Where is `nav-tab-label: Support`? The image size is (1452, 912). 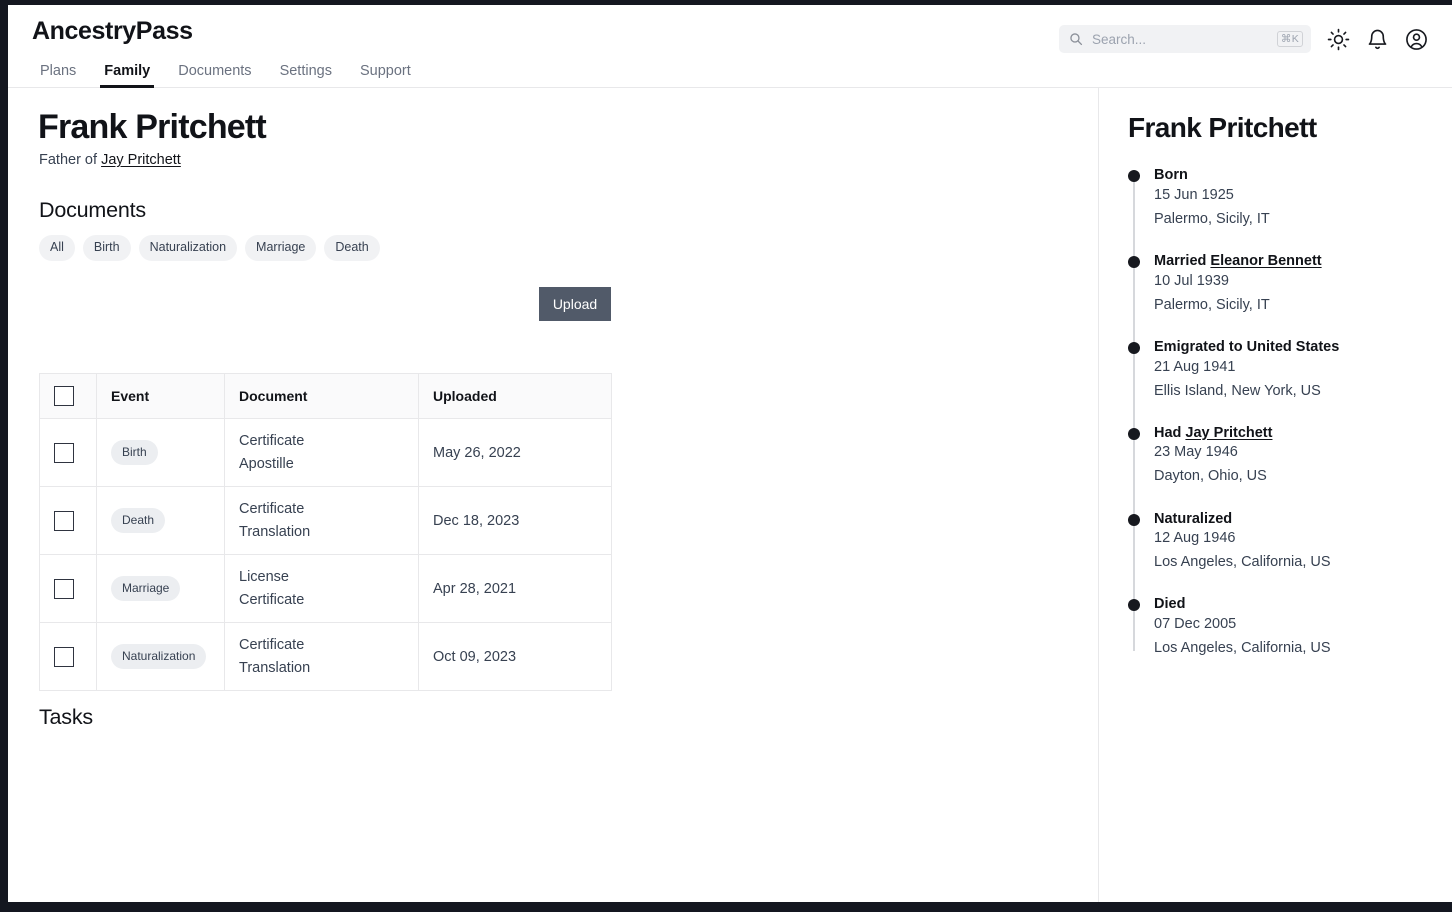
nav-tab-label: Support is located at coordinates (385, 70).